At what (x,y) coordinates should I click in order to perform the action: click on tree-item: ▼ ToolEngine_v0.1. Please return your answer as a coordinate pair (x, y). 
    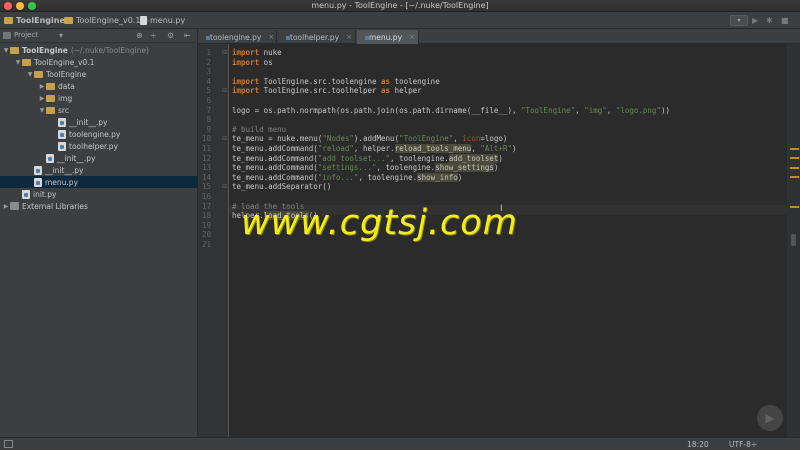
    Looking at the image, I should click on (99, 62).